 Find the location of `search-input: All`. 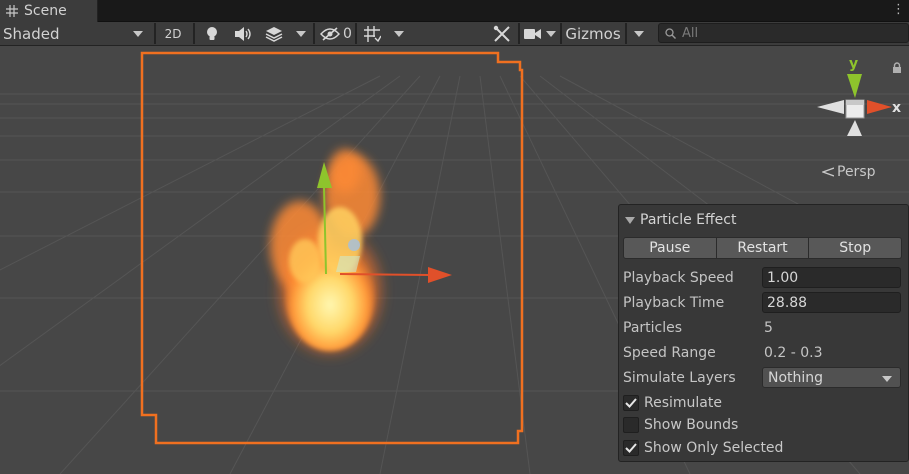

search-input: All is located at coordinates (783, 33).